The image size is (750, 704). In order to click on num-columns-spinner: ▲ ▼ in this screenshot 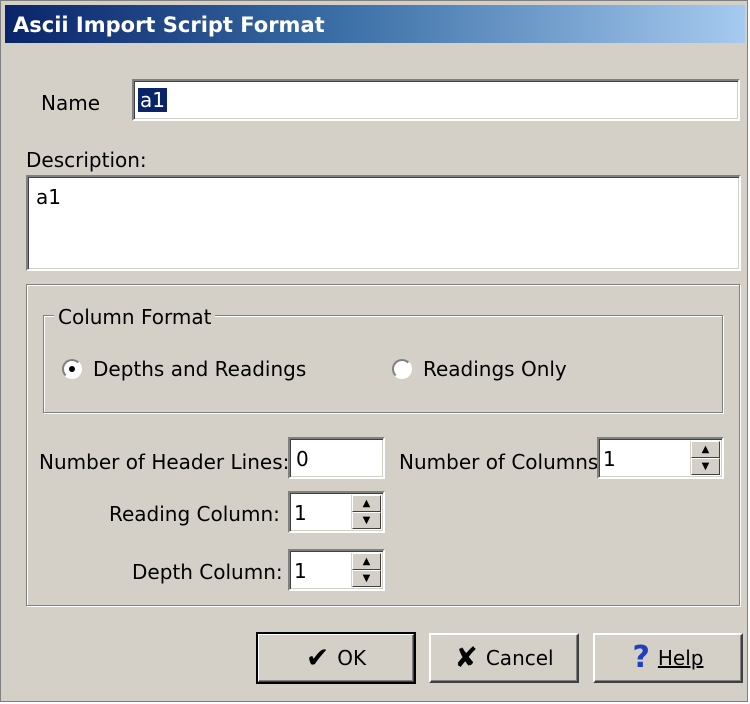, I will do `click(705, 458)`.